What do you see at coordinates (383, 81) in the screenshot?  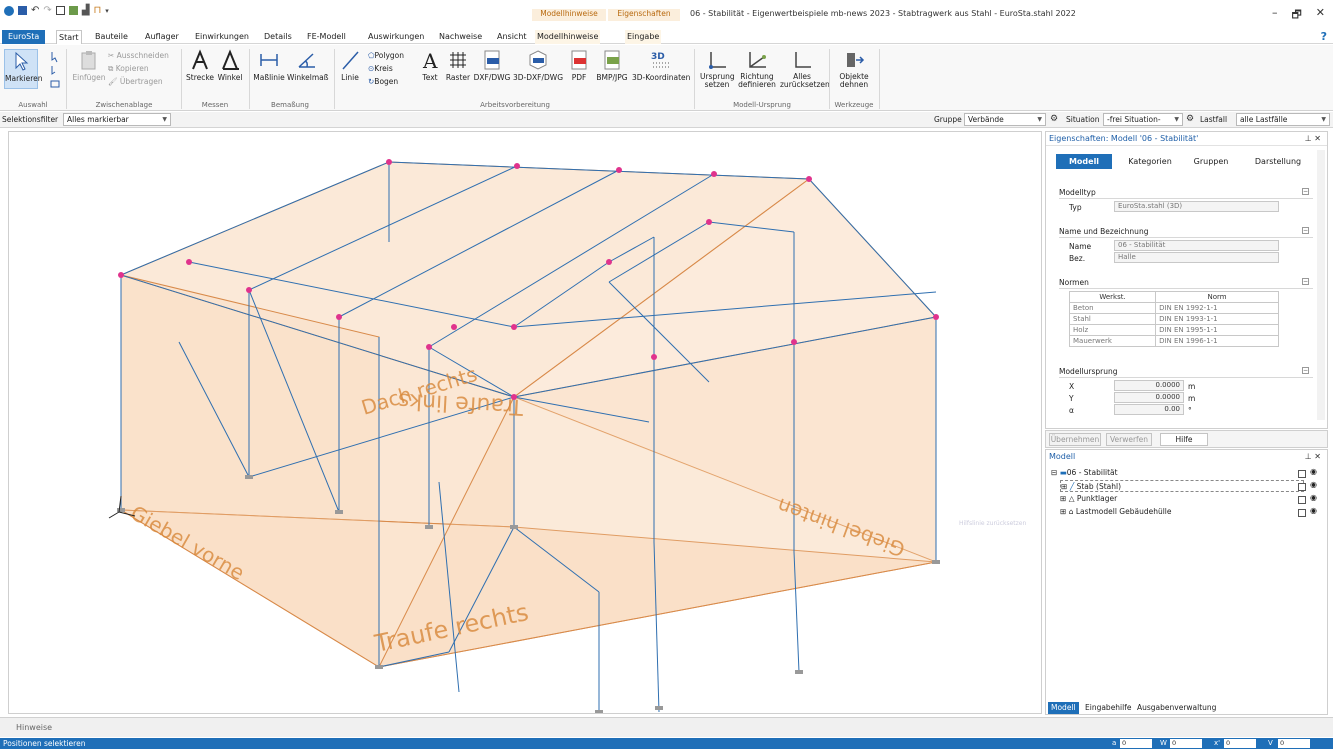 I see `bogen-button: ↻Bogen` at bounding box center [383, 81].